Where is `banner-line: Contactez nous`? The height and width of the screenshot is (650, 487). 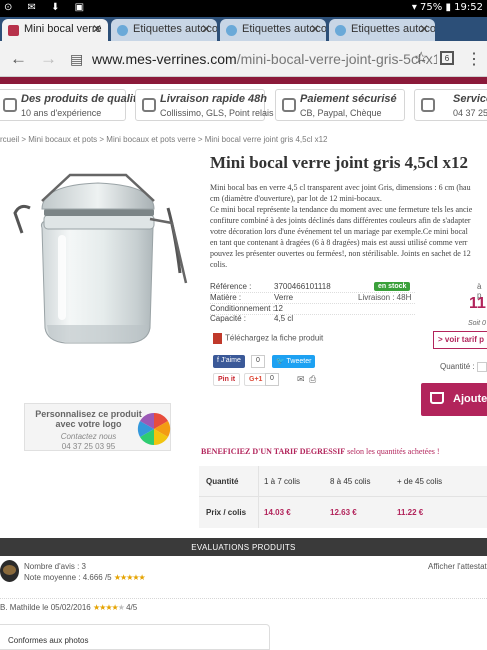
banner-line: Contactez nous is located at coordinates (88, 436).